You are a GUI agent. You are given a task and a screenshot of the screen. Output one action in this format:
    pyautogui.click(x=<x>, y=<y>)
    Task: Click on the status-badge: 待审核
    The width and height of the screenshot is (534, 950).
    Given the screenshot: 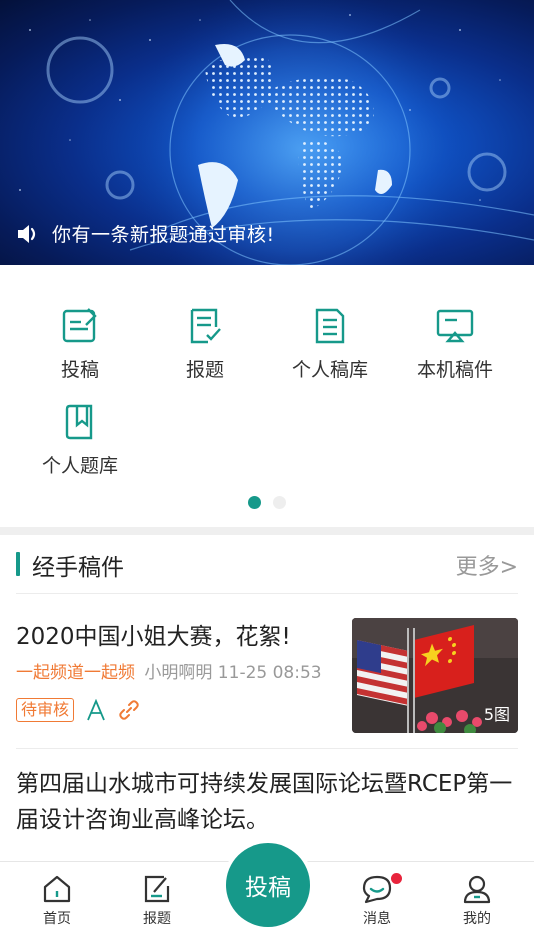 What is the action you would take?
    pyautogui.click(x=45, y=710)
    